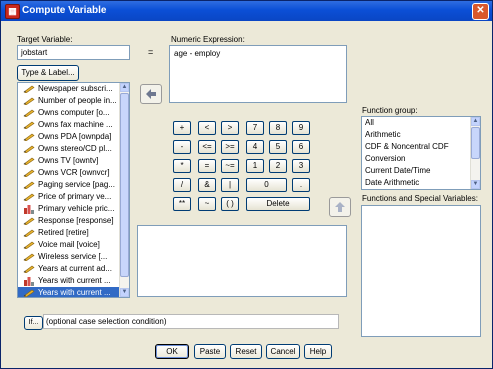 Image resolution: width=493 pixels, height=369 pixels. I want to click on move-function-button, so click(340, 207).